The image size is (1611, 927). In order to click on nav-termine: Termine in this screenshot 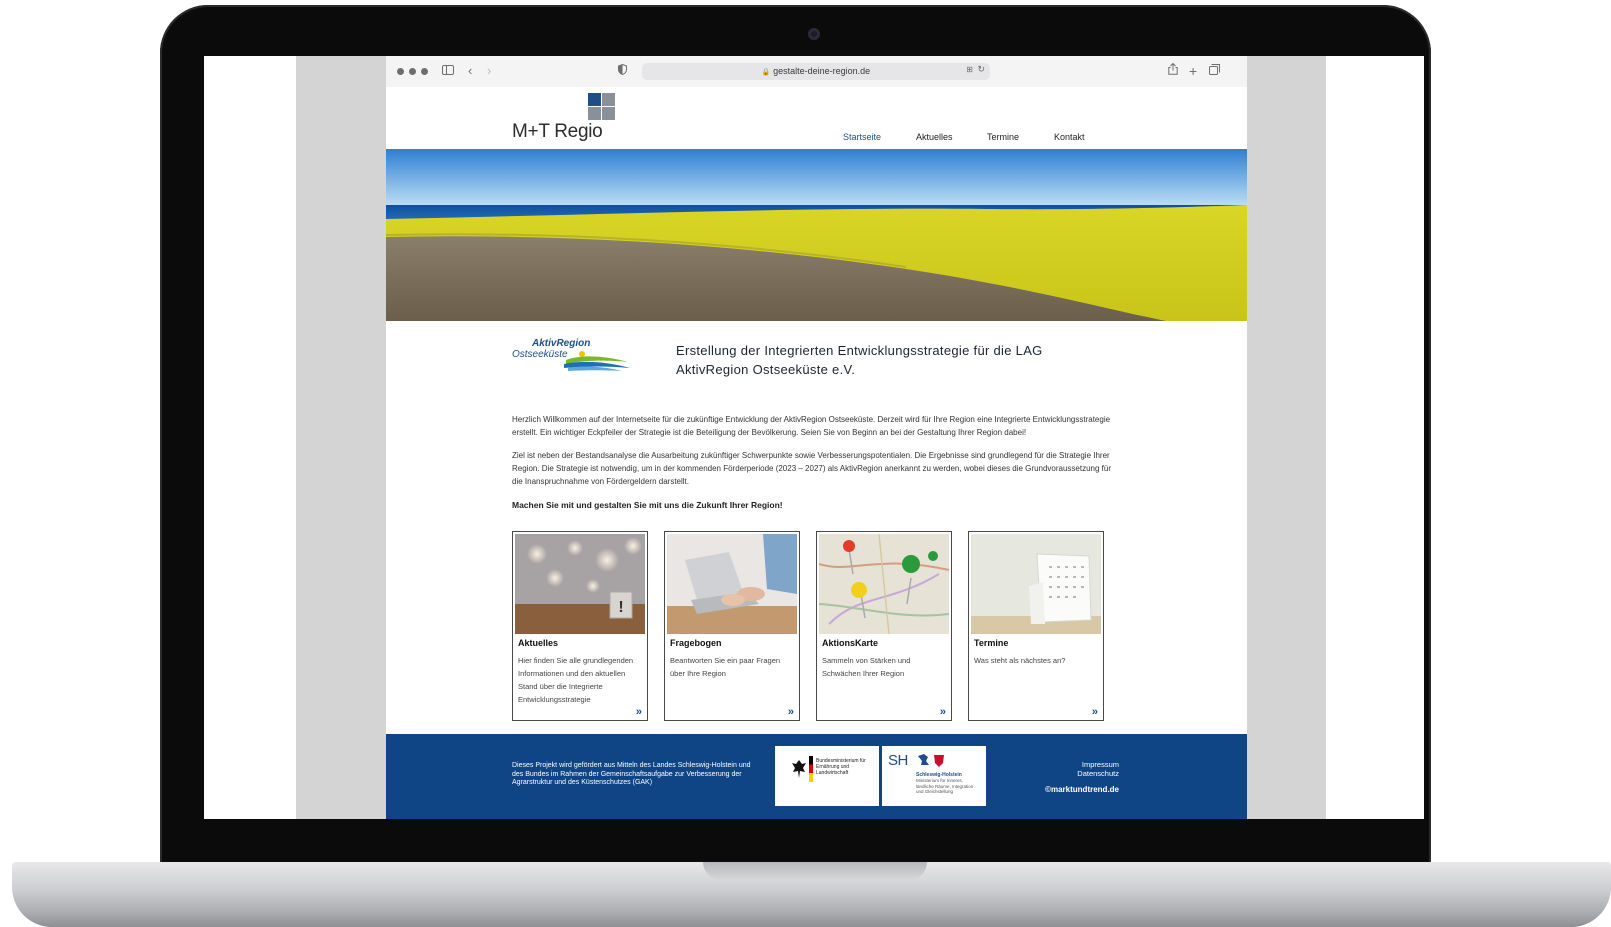, I will do `click(1003, 137)`.